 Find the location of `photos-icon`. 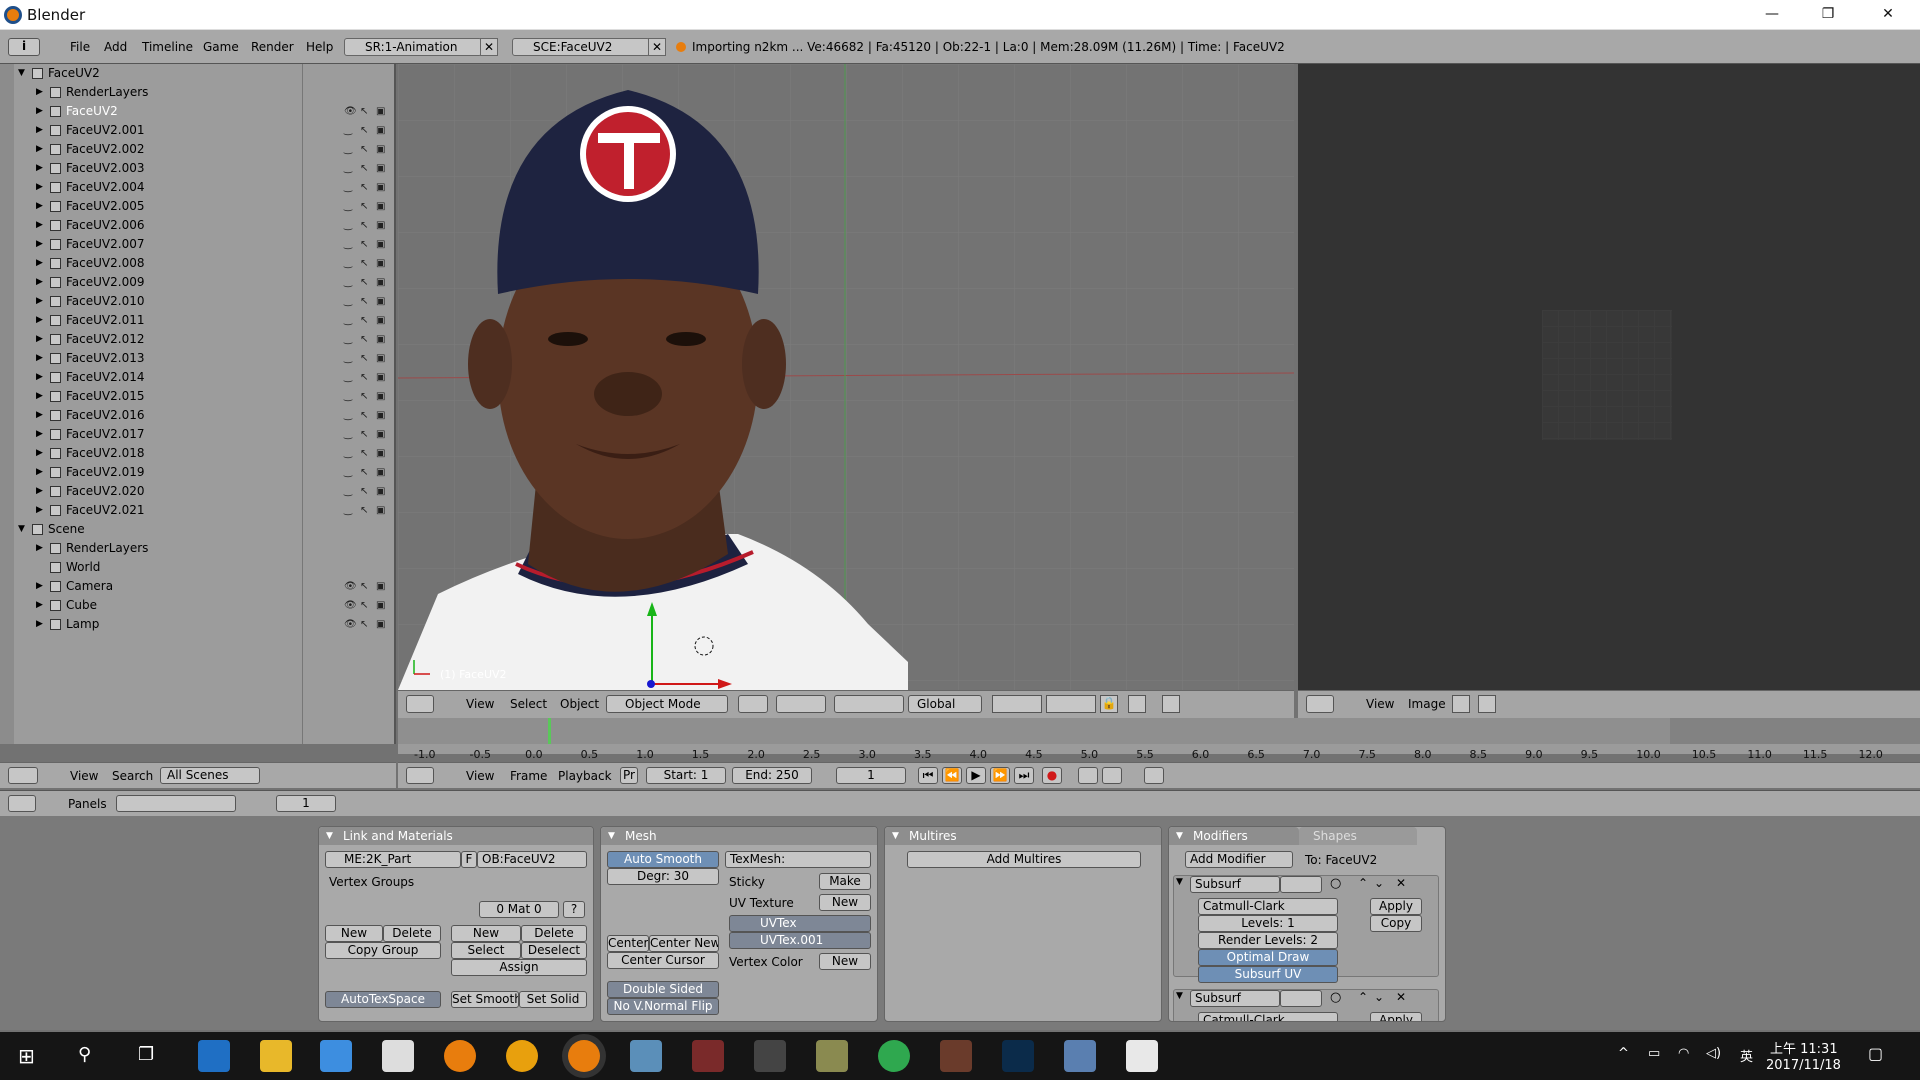

photos-icon is located at coordinates (1142, 1056).